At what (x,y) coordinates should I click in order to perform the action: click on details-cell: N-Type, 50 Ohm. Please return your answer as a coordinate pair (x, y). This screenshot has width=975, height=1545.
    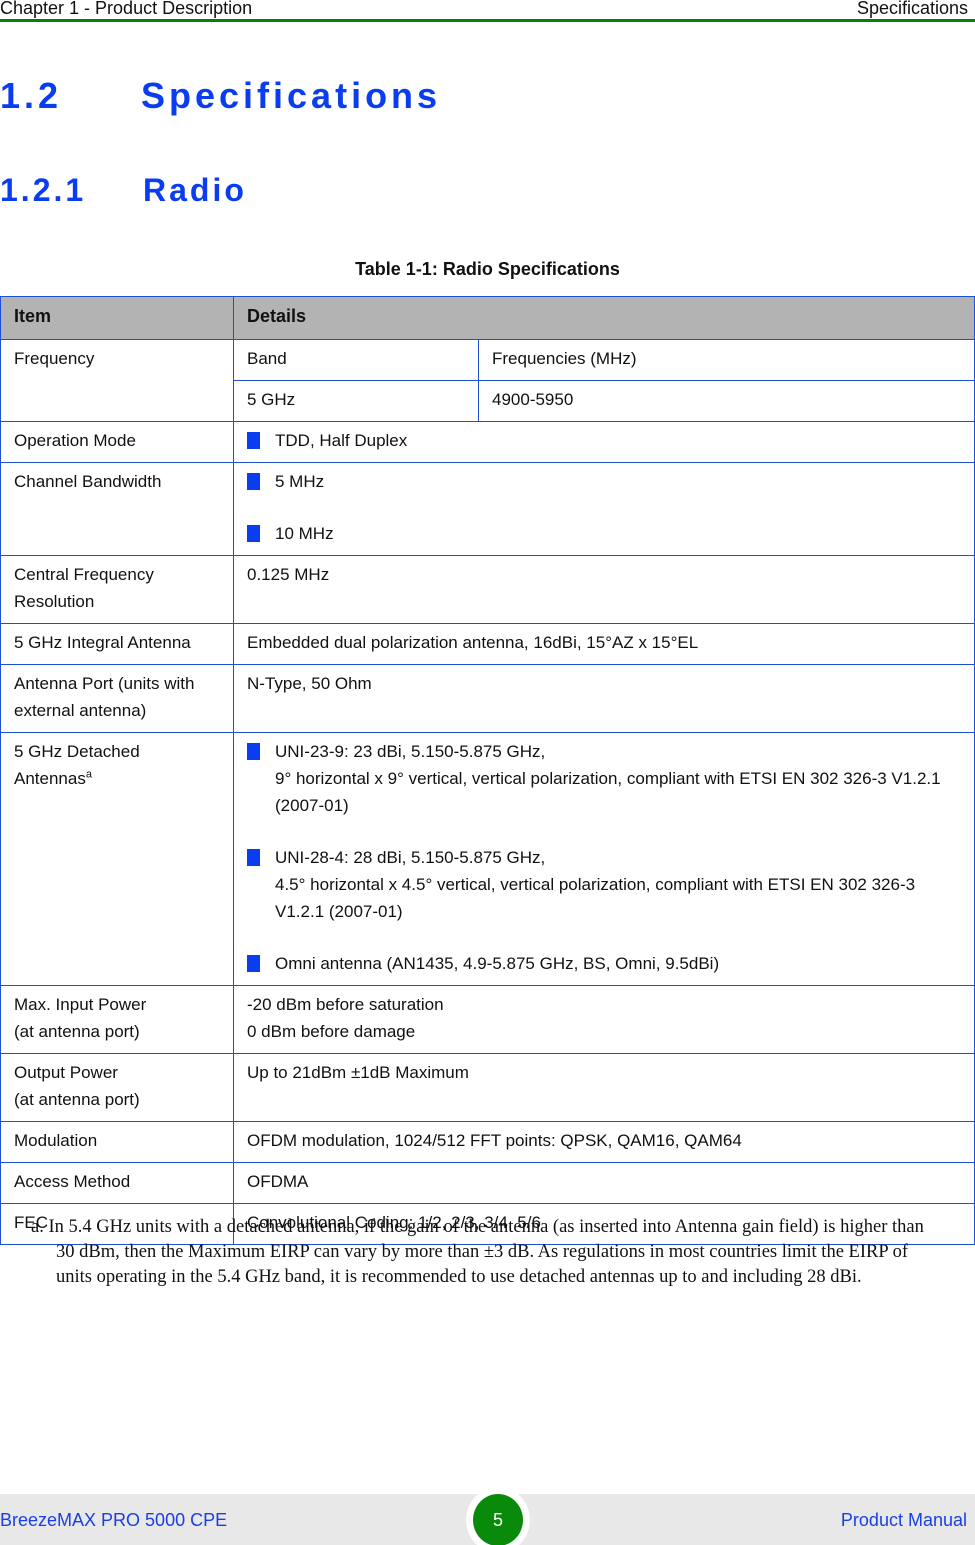
    Looking at the image, I should click on (604, 698).